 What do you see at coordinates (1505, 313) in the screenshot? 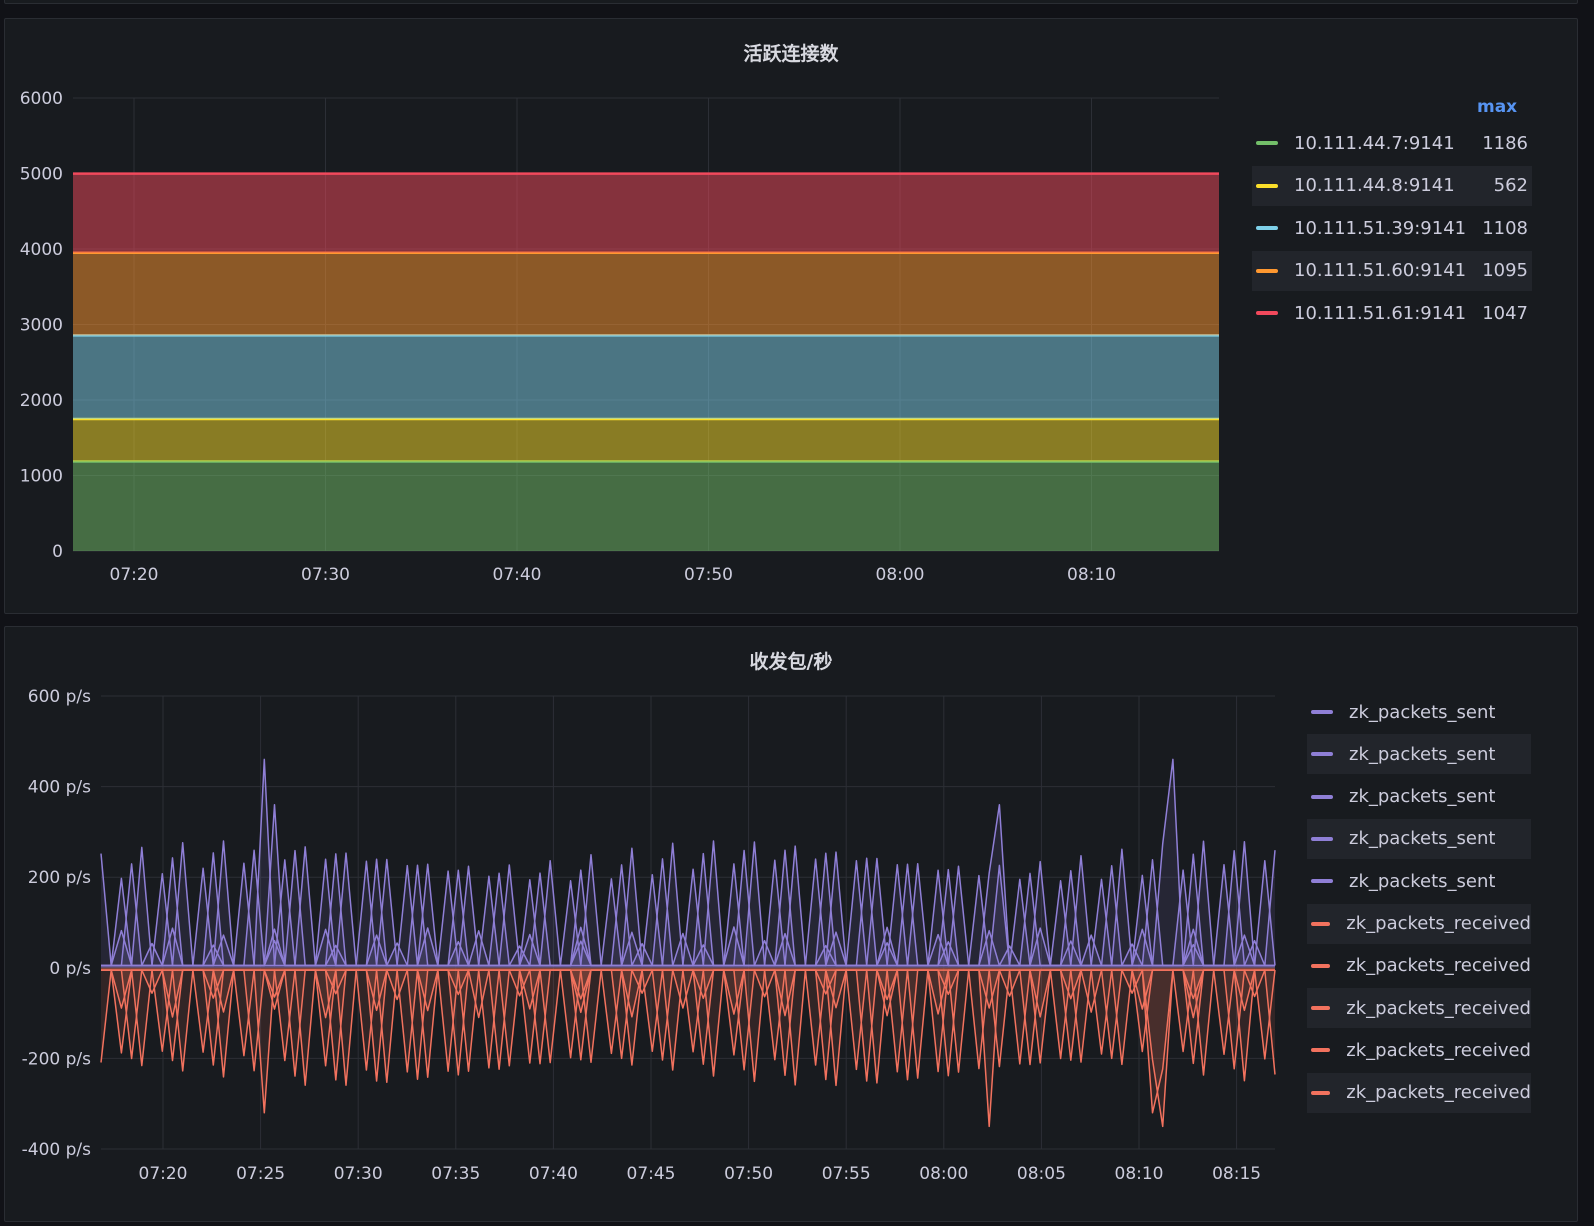
I see `legend-max-value: 1047` at bounding box center [1505, 313].